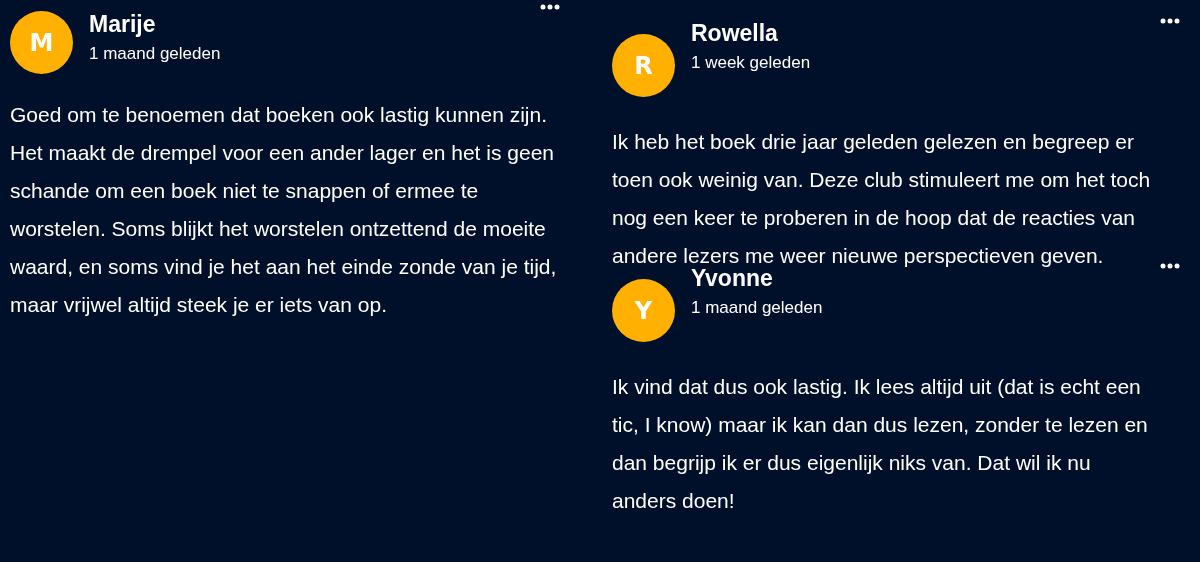 This screenshot has height=562, width=1200. What do you see at coordinates (41, 42) in the screenshot?
I see `avatar: M` at bounding box center [41, 42].